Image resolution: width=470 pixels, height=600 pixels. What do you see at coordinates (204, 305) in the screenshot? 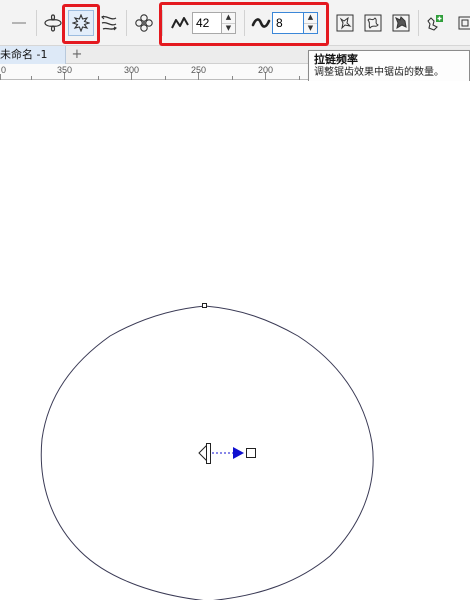
I see `top-node-handle` at bounding box center [204, 305].